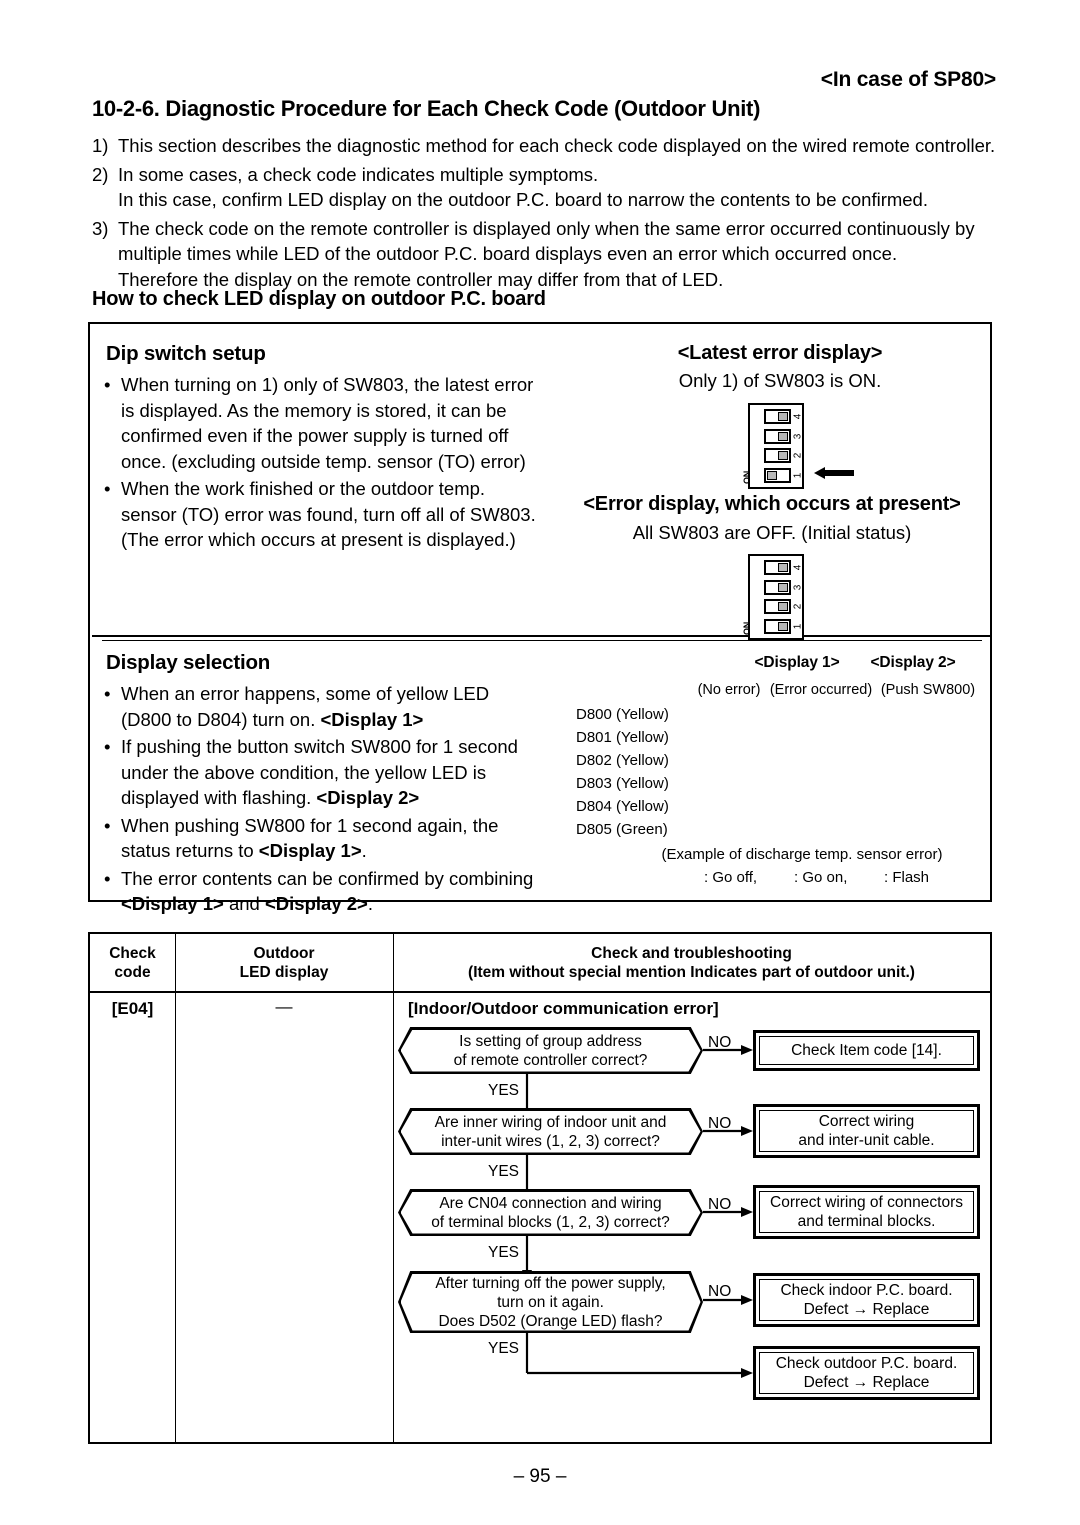 Image resolution: width=1080 pixels, height=1525 pixels. I want to click on panel-divider, so click(542, 638).